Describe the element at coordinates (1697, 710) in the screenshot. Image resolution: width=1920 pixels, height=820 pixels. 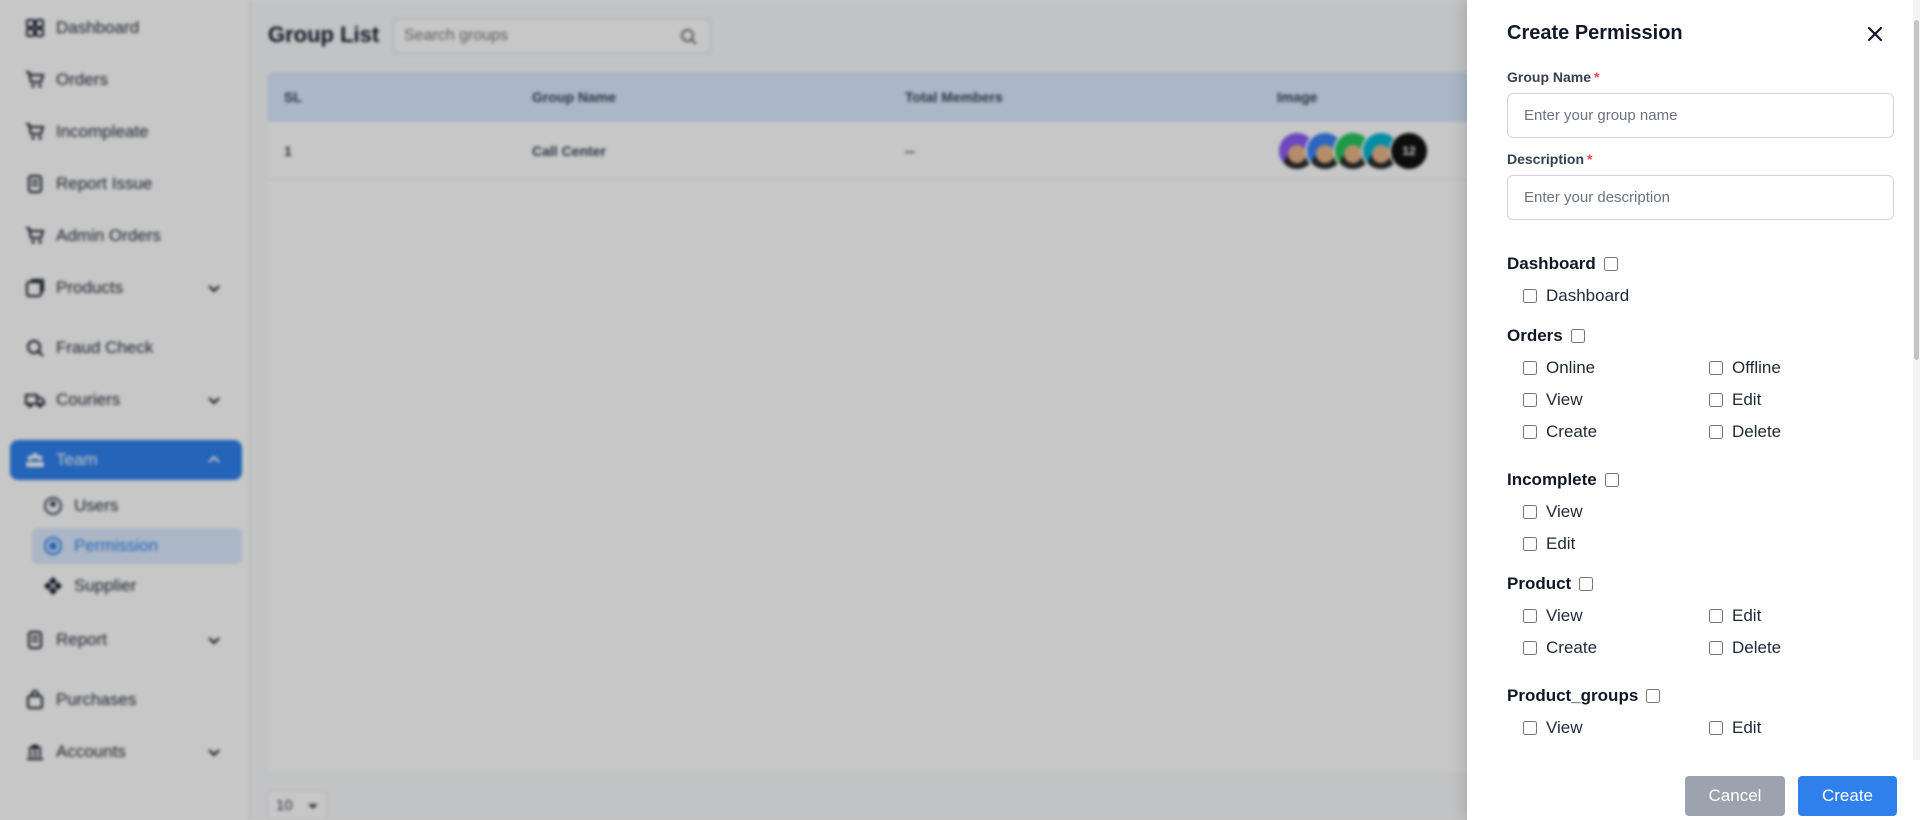
I see `permission-group-product-groups: Product_groups View Edit` at that location.